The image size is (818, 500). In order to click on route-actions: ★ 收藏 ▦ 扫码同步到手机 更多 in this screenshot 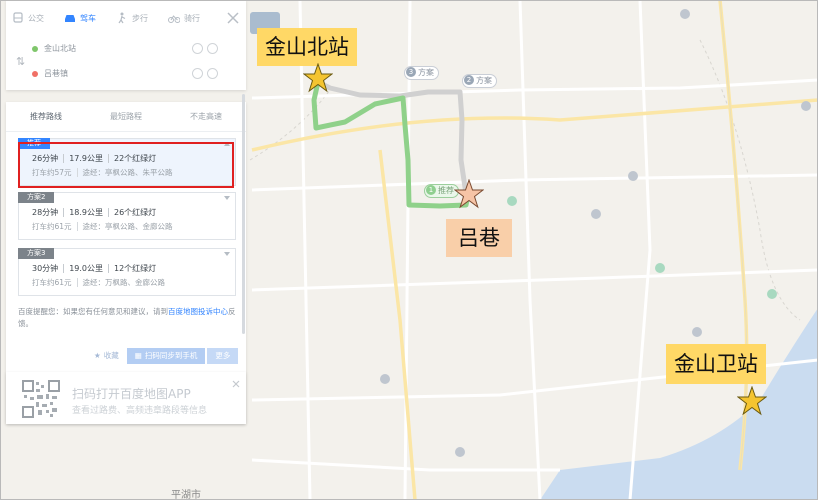, I will do `click(162, 356)`.